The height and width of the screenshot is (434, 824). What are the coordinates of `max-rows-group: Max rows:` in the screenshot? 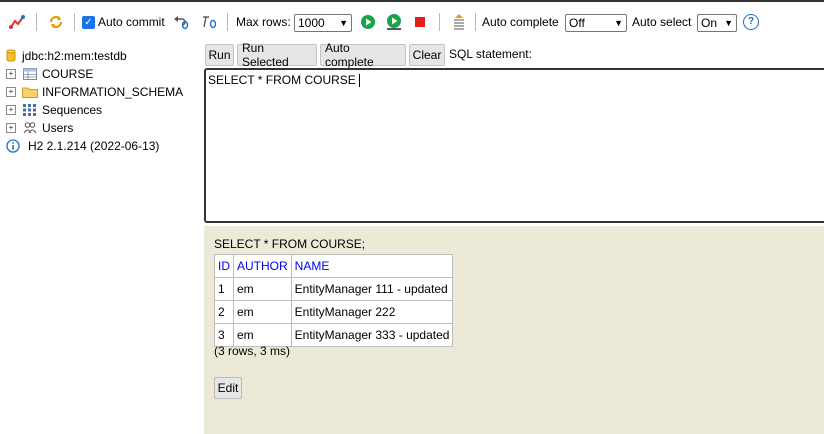 It's located at (263, 22).